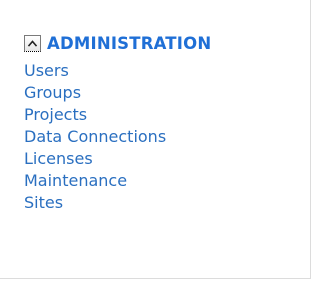 The width and height of the screenshot is (322, 282). What do you see at coordinates (164, 203) in the screenshot?
I see `list-item: Sites` at bounding box center [164, 203].